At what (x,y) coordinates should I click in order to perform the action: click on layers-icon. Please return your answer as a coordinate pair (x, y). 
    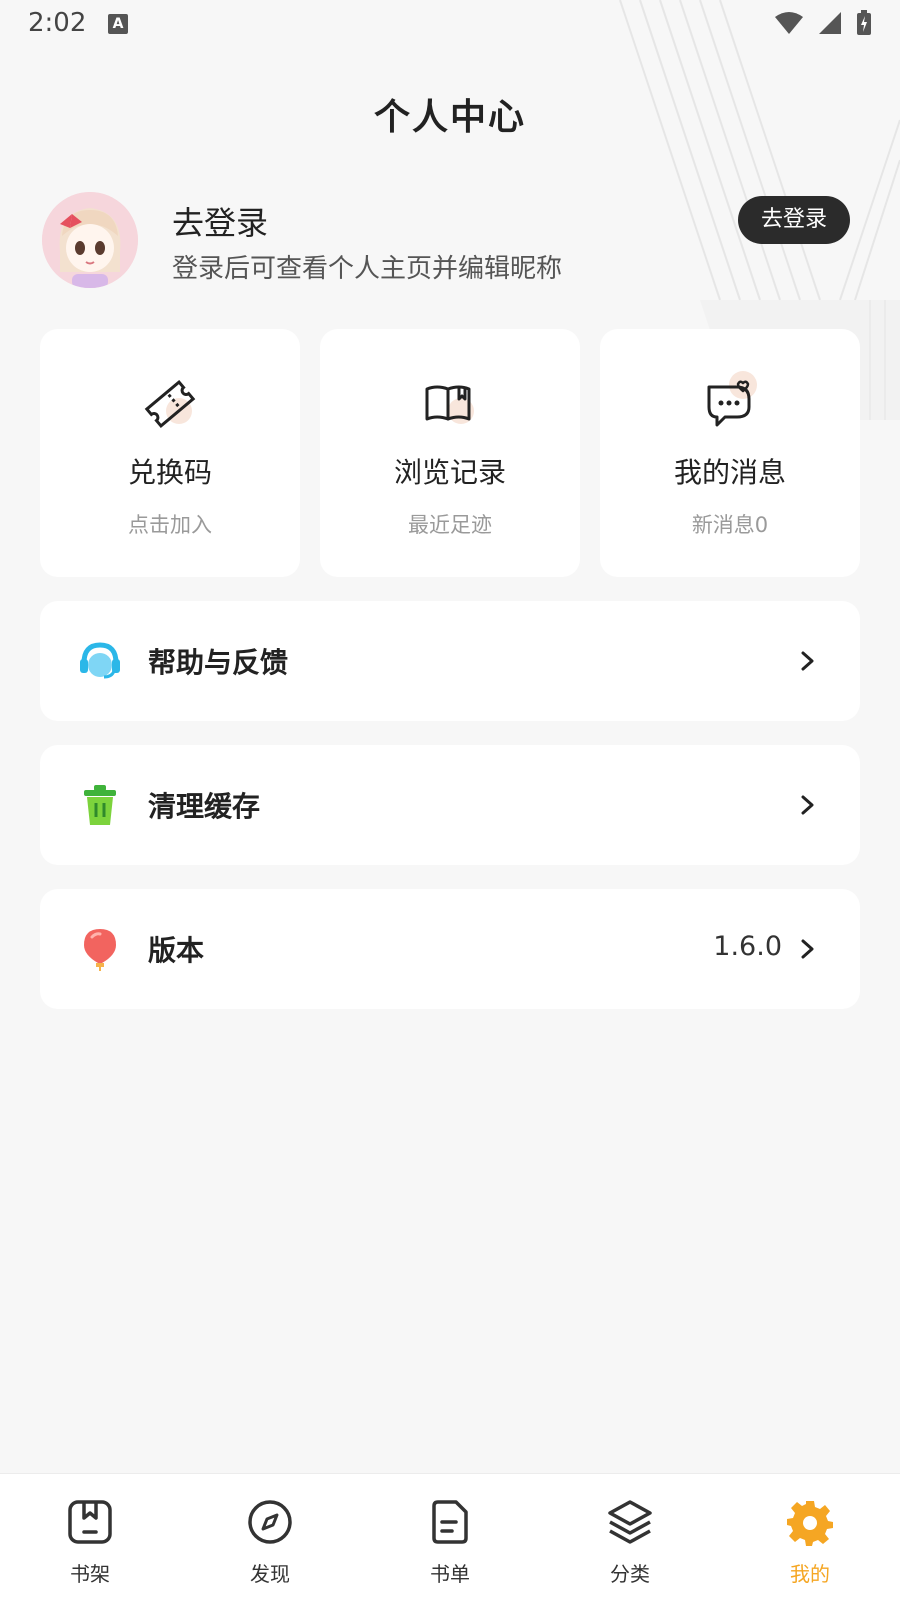
    Looking at the image, I should click on (630, 1522).